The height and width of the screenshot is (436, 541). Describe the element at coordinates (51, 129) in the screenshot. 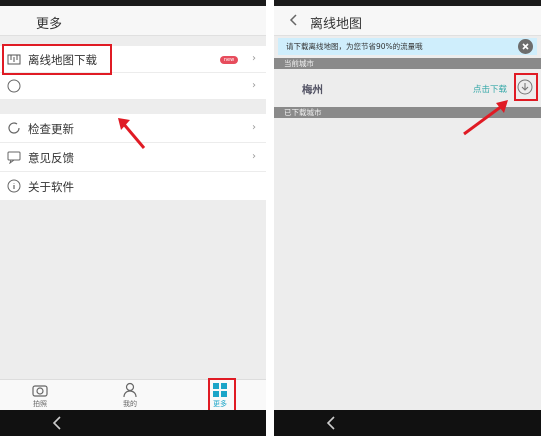

I see `check-update-label: 检查更新` at that location.